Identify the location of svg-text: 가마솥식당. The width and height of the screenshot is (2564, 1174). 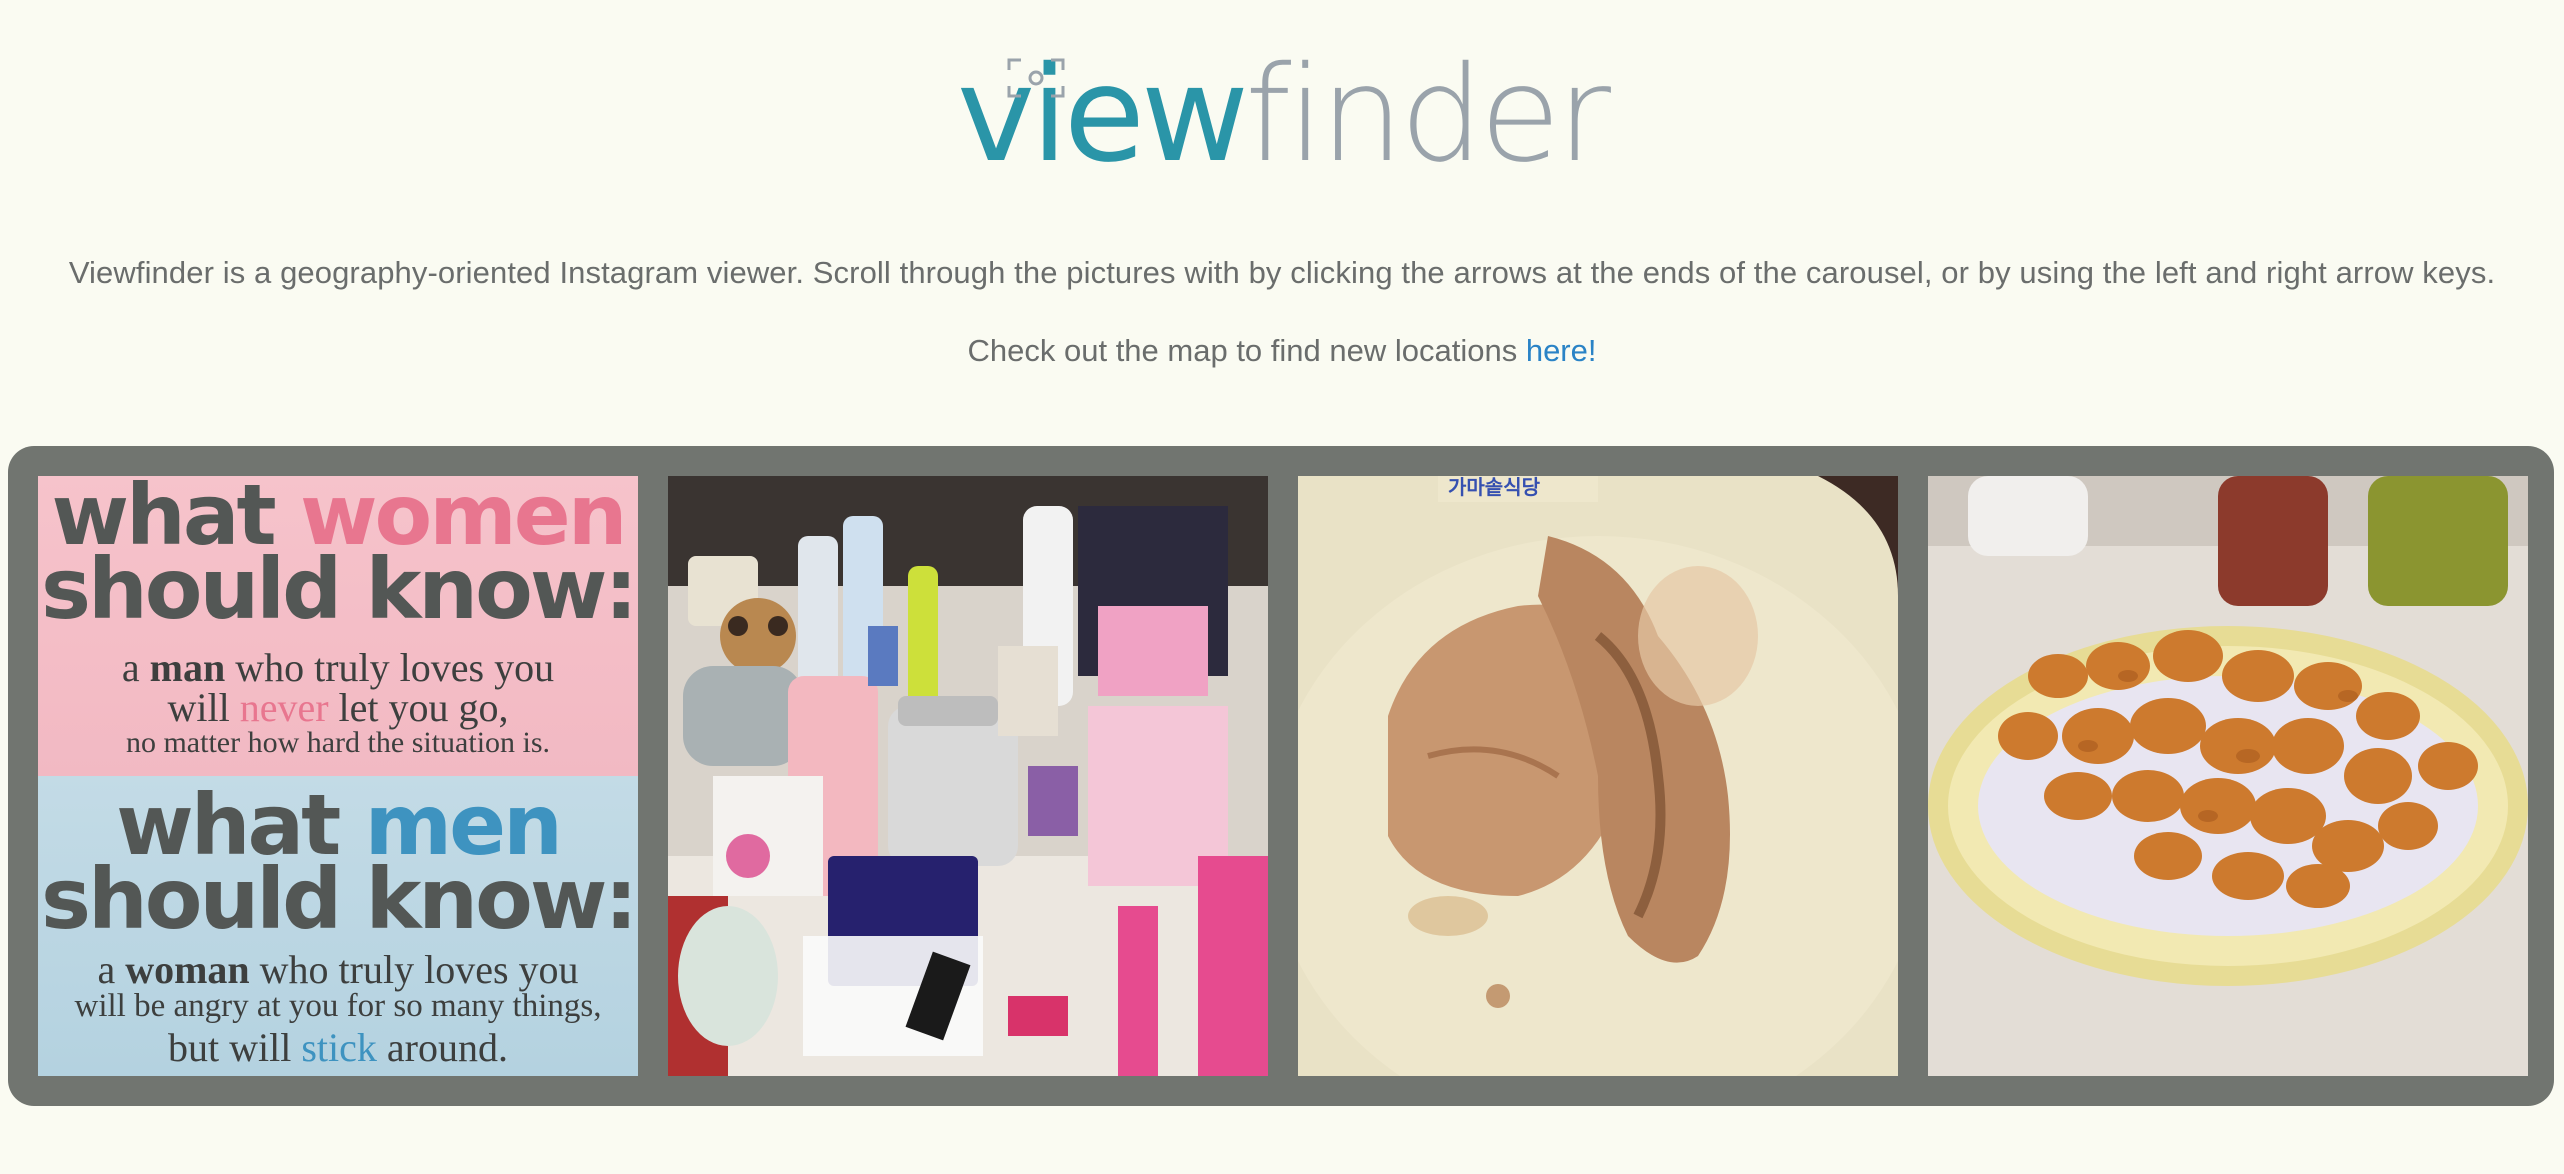
(1494, 487).